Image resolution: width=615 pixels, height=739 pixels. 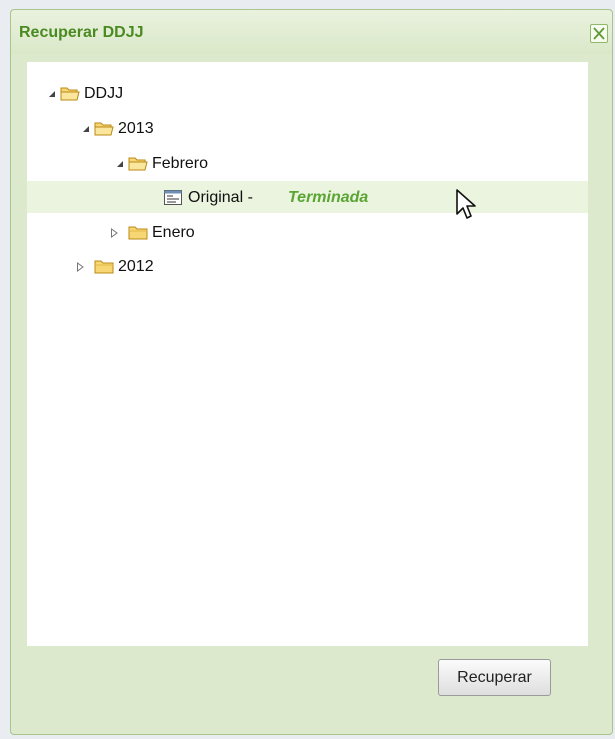 I want to click on document-icon, so click(x=173, y=197).